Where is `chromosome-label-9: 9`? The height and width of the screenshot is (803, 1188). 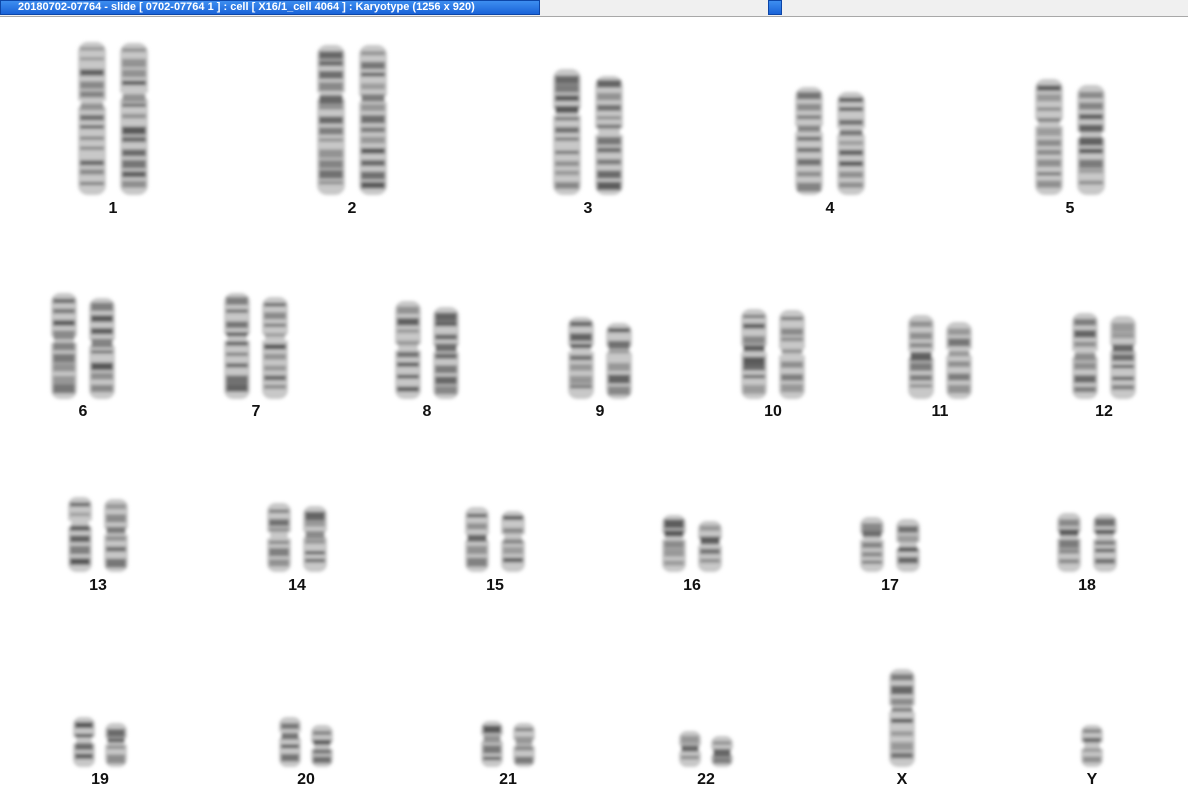 chromosome-label-9: 9 is located at coordinates (600, 411).